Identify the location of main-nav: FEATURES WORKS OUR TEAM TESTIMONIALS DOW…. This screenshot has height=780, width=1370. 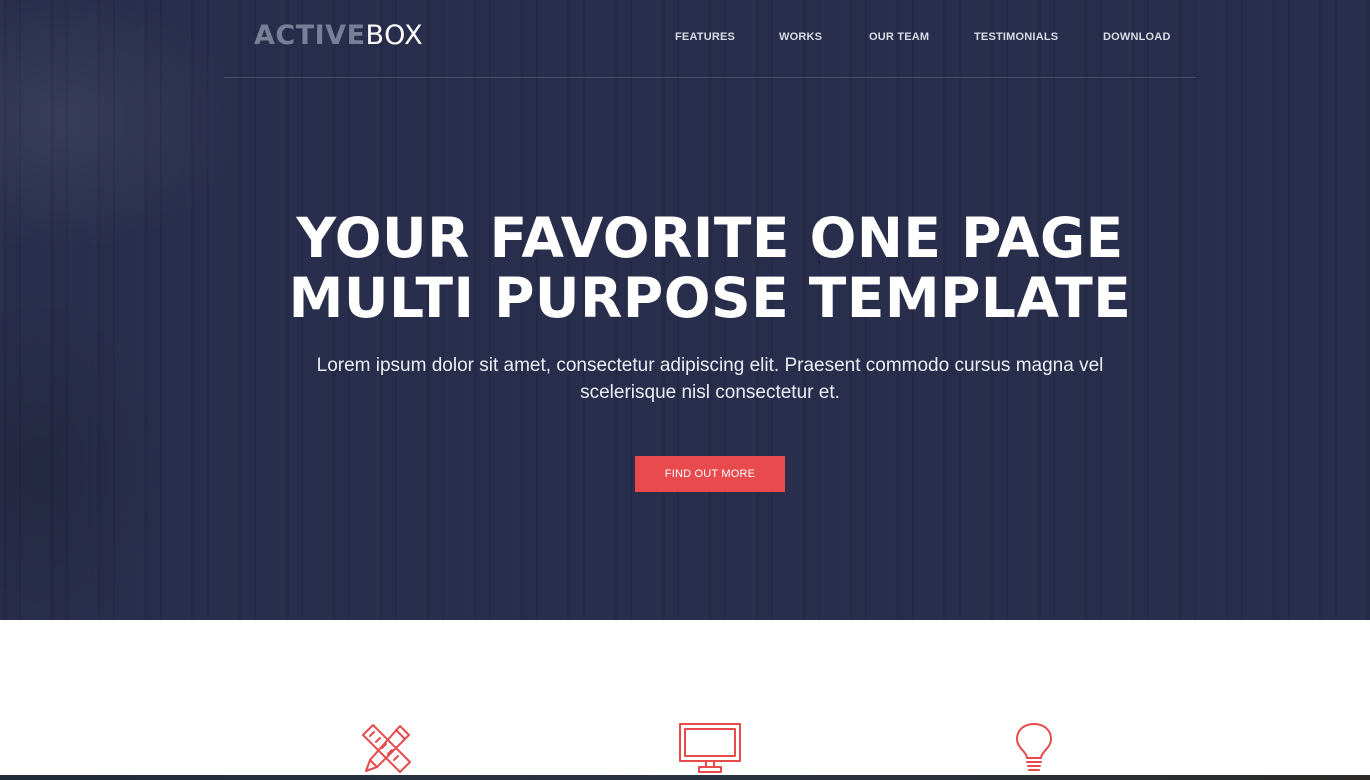
(685, 37).